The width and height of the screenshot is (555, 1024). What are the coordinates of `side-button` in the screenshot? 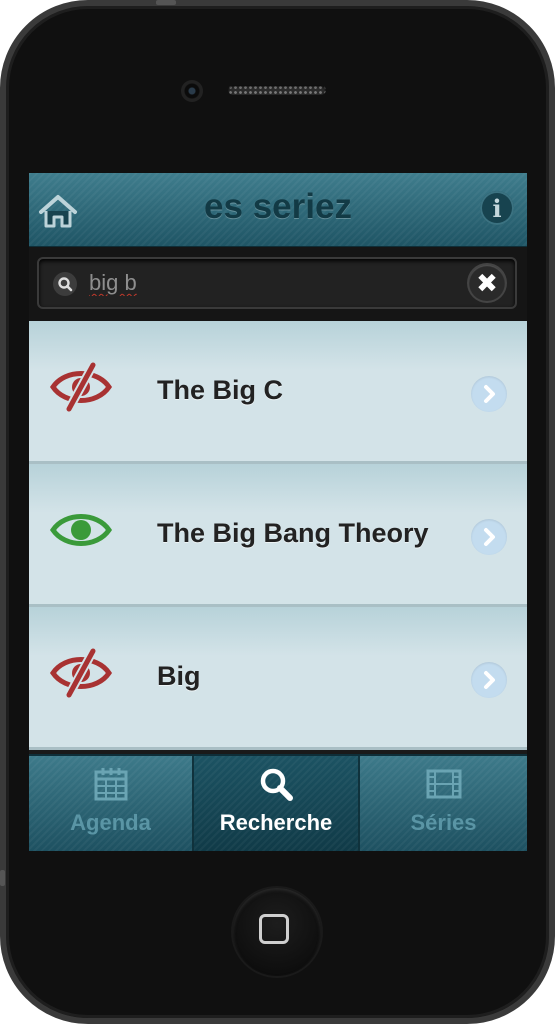 It's located at (2, 878).